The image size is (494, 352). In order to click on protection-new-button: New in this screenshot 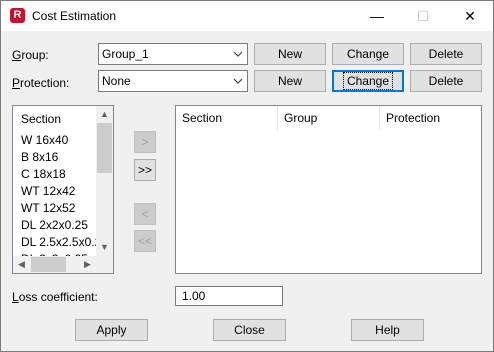, I will do `click(290, 81)`.